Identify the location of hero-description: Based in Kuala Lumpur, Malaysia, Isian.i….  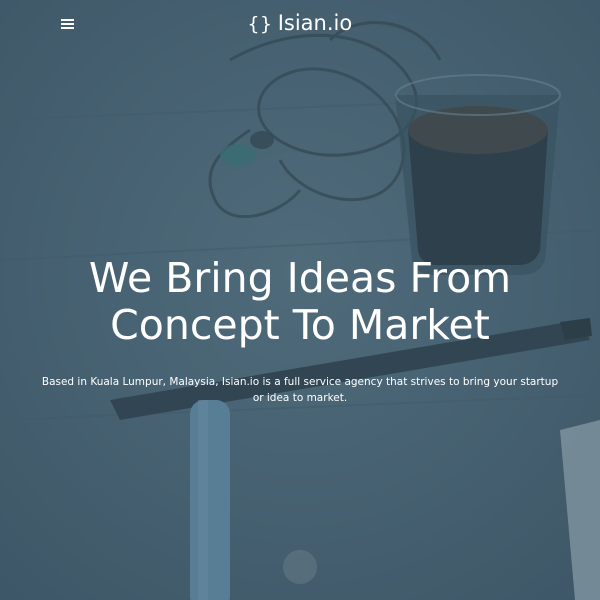
(300, 390).